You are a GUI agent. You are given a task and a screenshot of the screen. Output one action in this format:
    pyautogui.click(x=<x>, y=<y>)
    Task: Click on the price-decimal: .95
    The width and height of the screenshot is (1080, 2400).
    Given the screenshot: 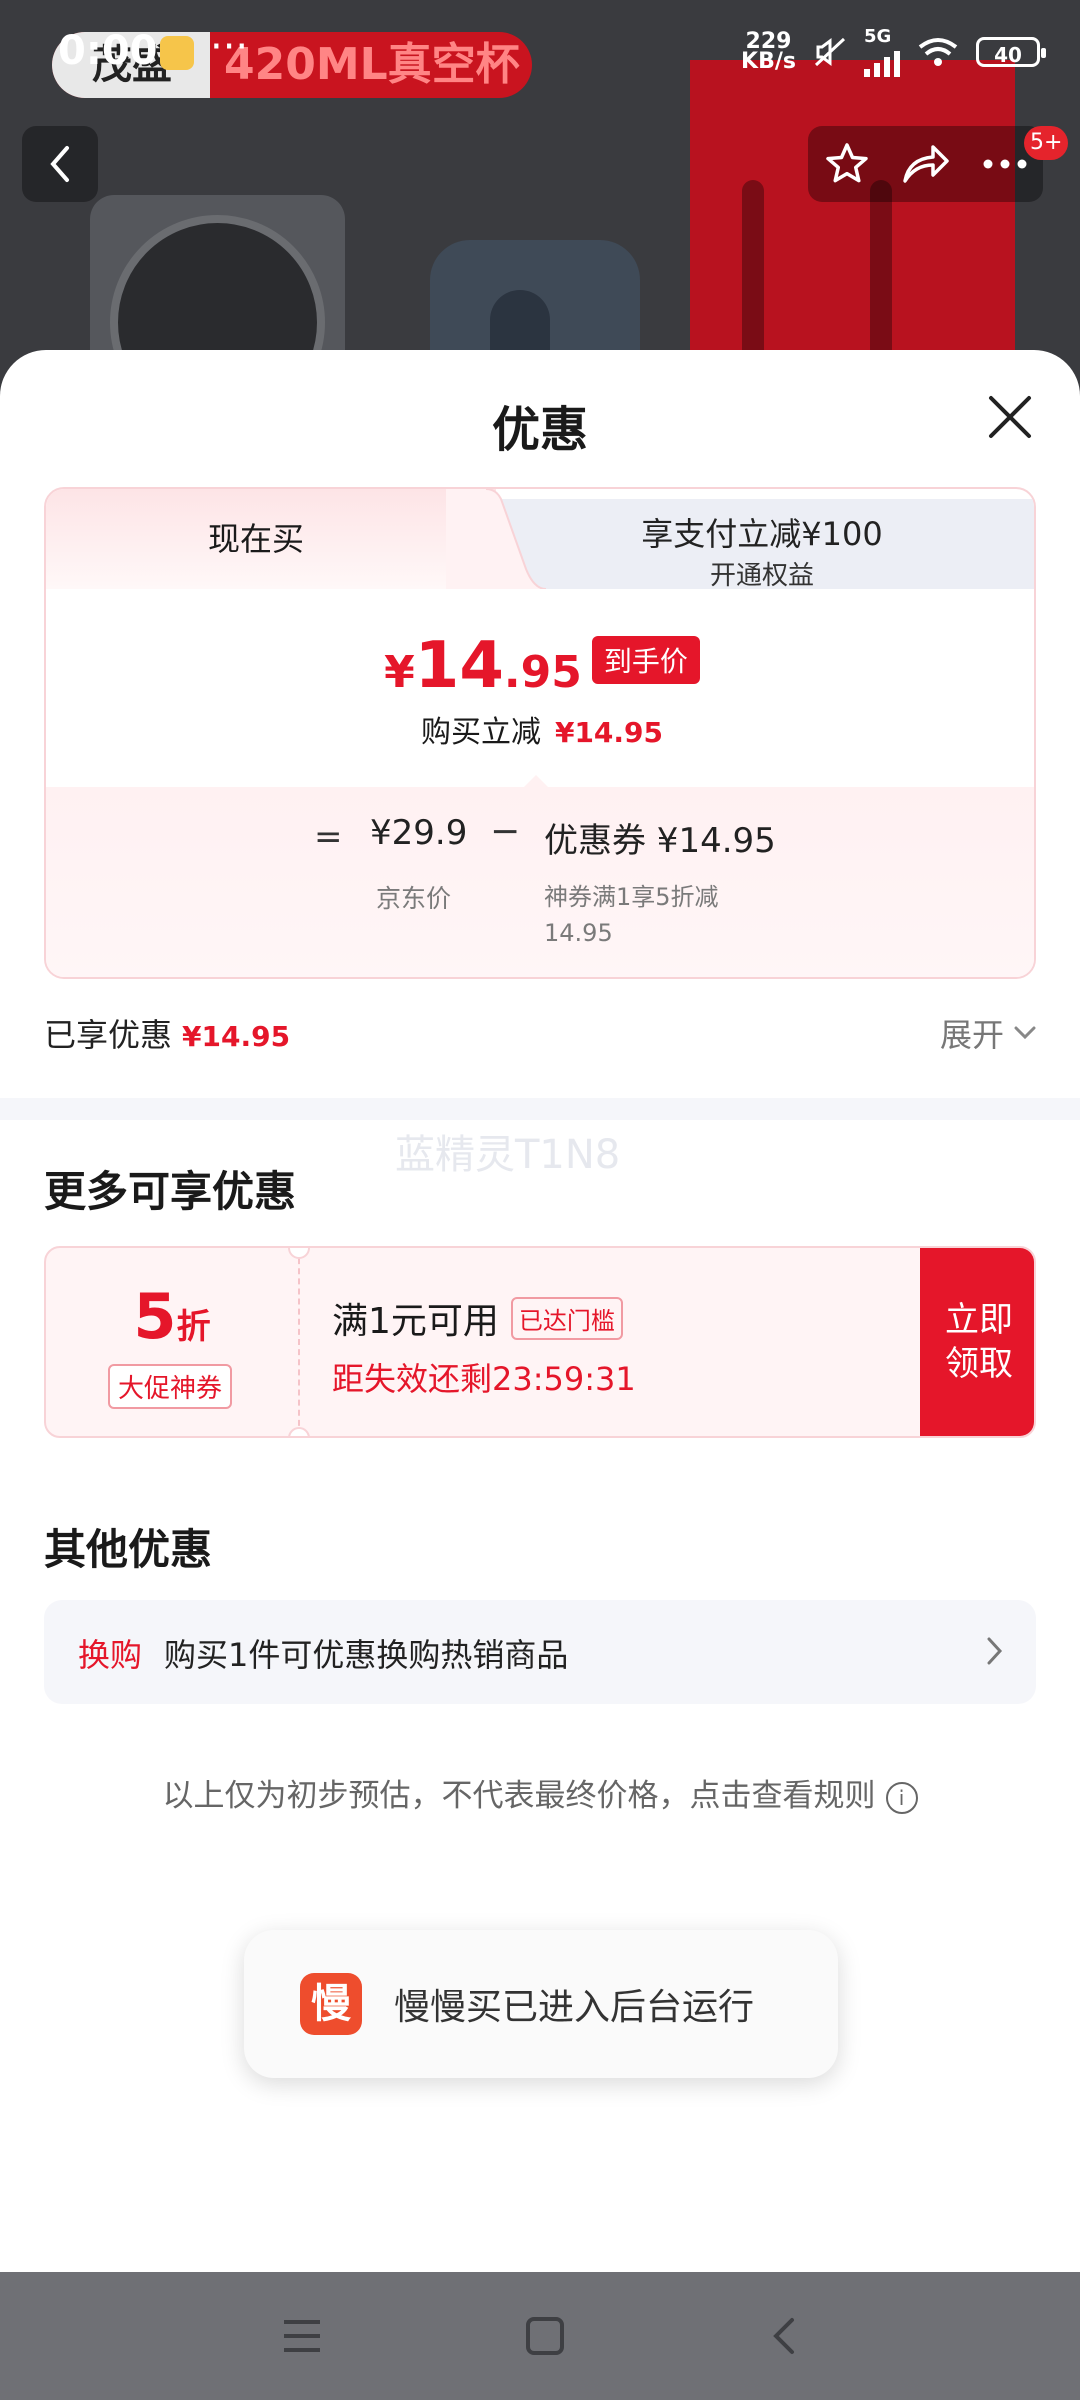 What is the action you would take?
    pyautogui.click(x=542, y=672)
    